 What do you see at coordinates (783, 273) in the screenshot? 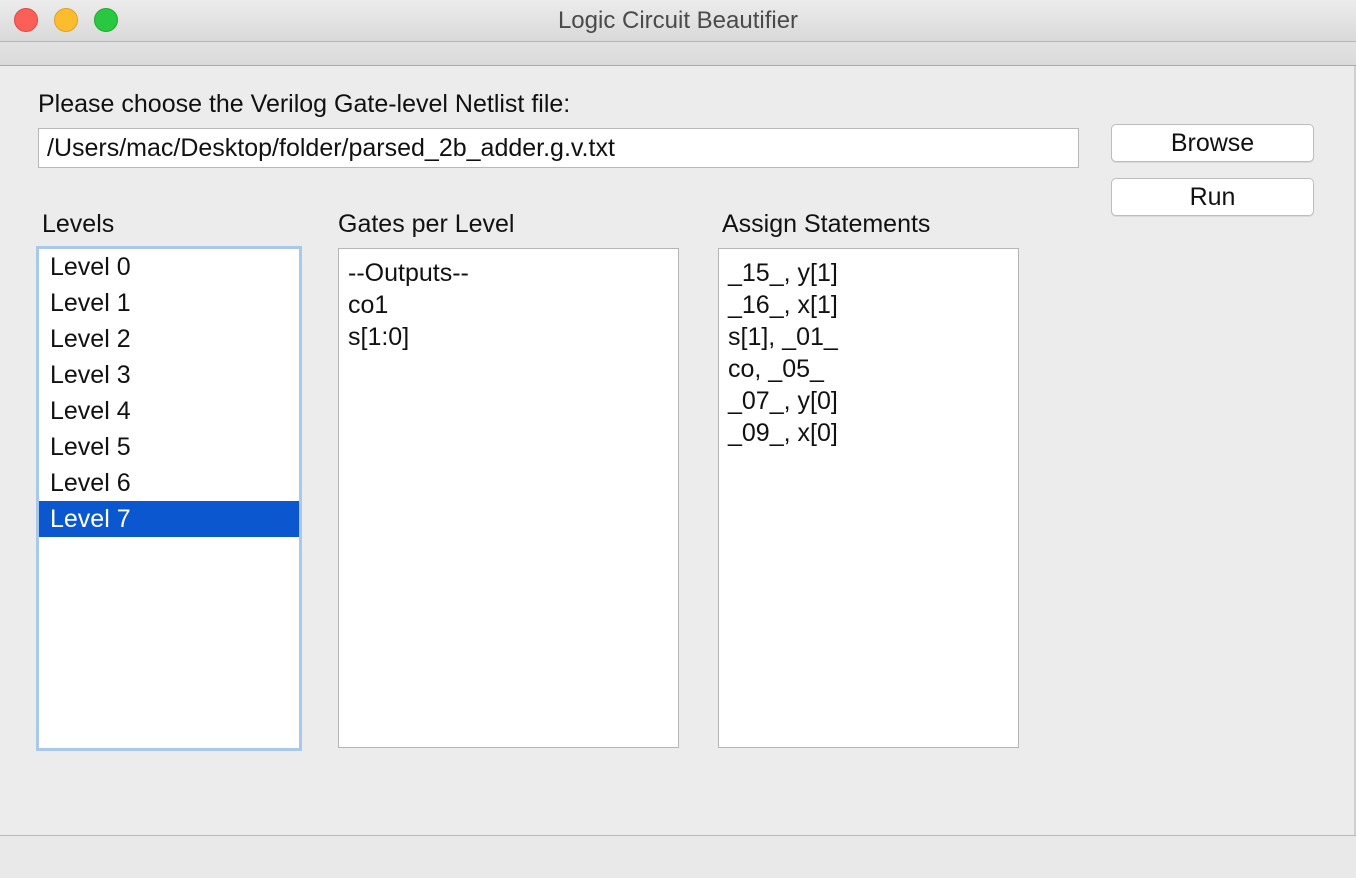
I see `assign-line: _15_, y[1]` at bounding box center [783, 273].